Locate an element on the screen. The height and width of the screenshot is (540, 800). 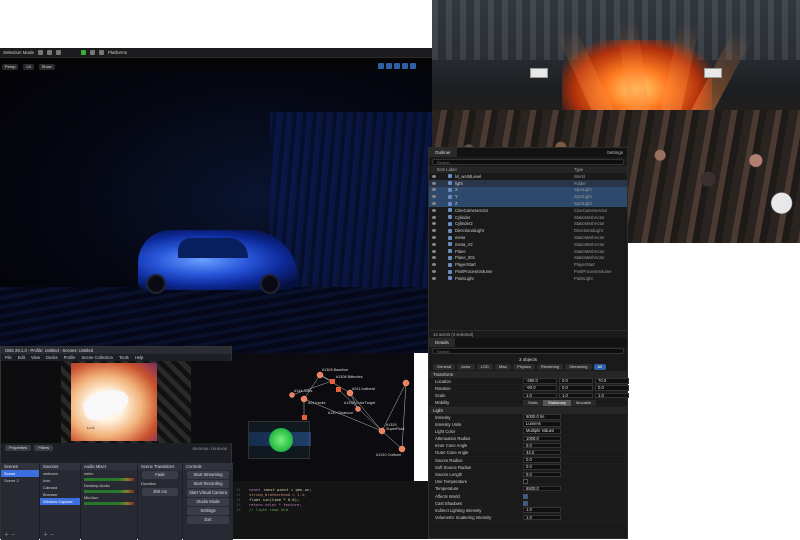
light-color-picker: Multiple Values is located at coordinates (542, 431).